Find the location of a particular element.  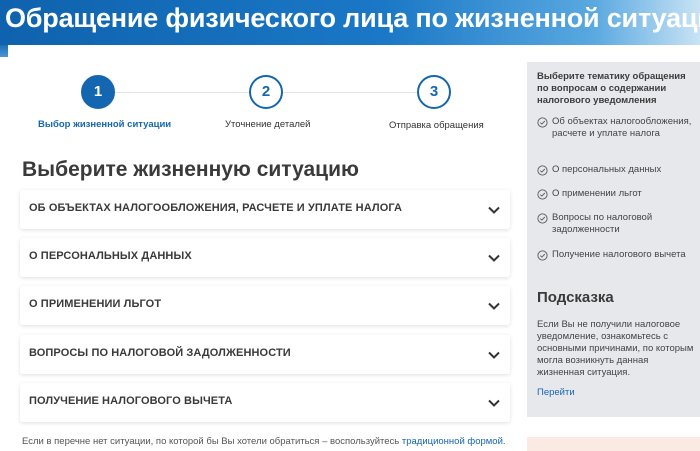

accordion-item-tax-debt: ВОПРОСЫ ПО НАЛОГОВОЙ ЗАДОЛЖЕННОСТИ is located at coordinates (265, 354).